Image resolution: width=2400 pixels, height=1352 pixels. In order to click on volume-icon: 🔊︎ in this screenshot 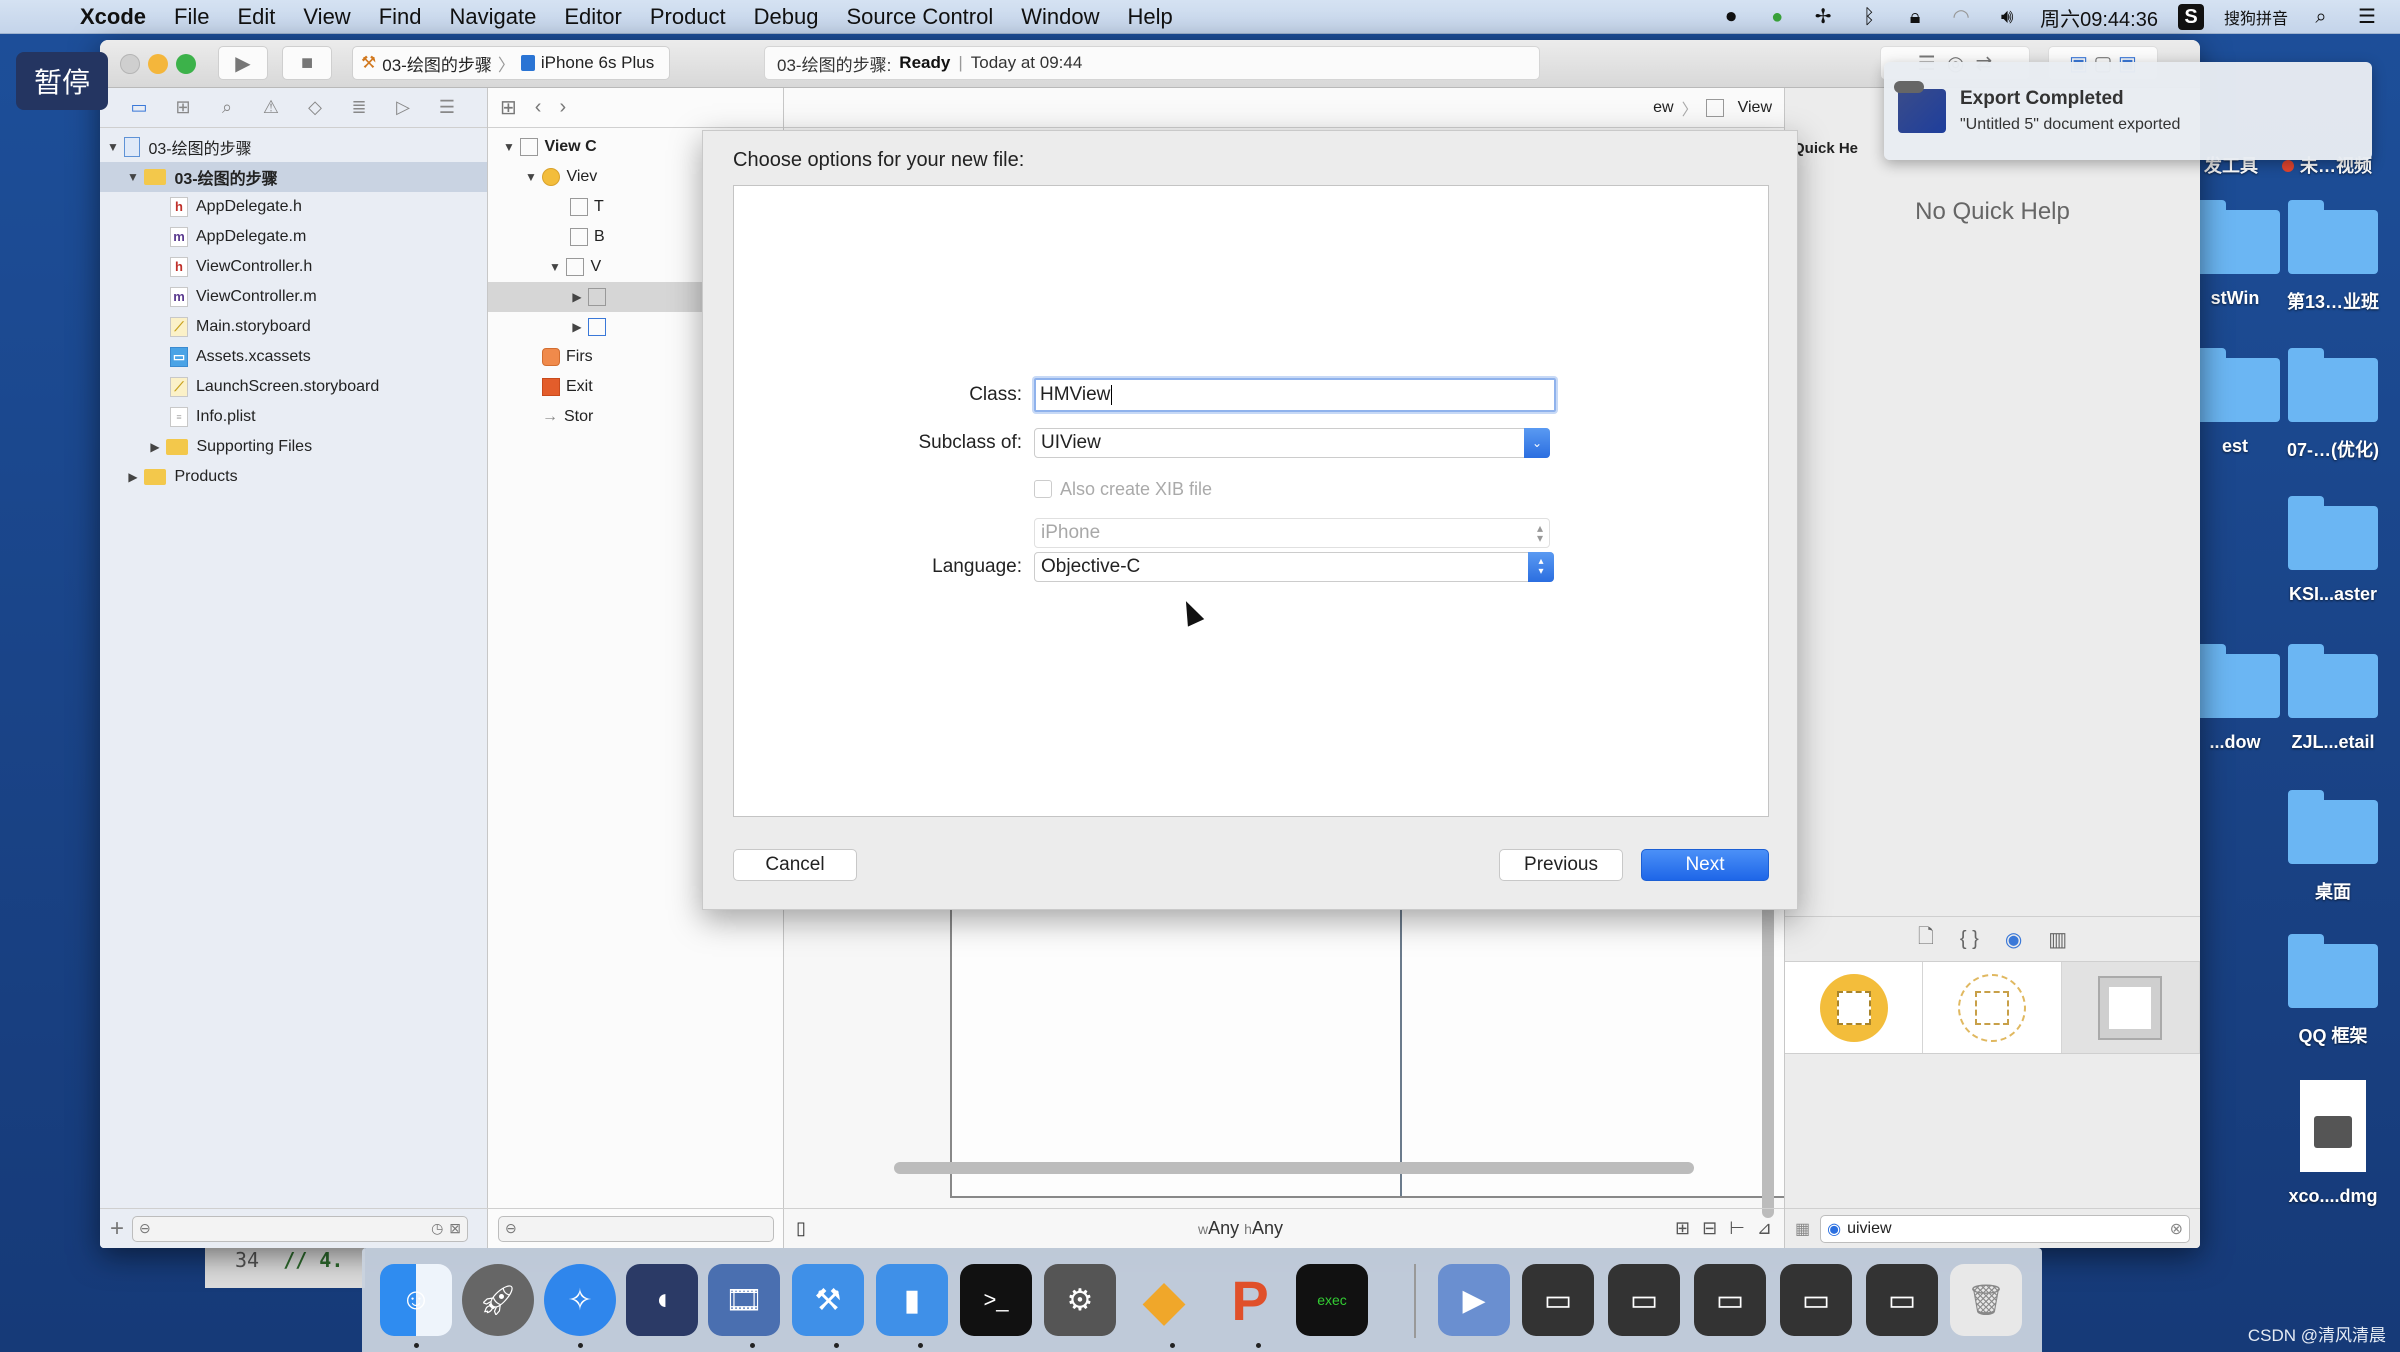, I will do `click(2007, 17)`.